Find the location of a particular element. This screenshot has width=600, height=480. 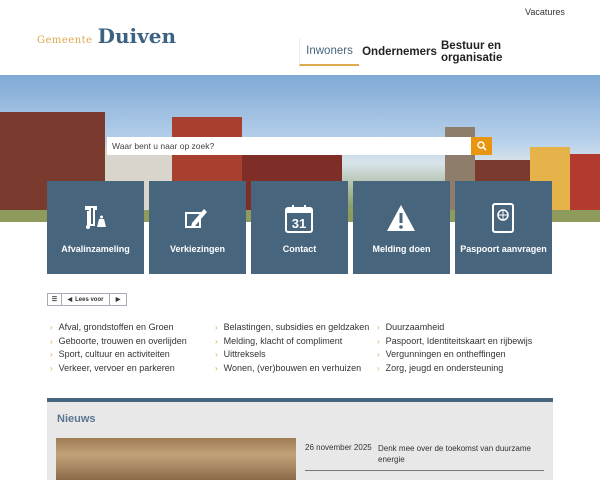

play-icon: ▶ is located at coordinates (118, 299).